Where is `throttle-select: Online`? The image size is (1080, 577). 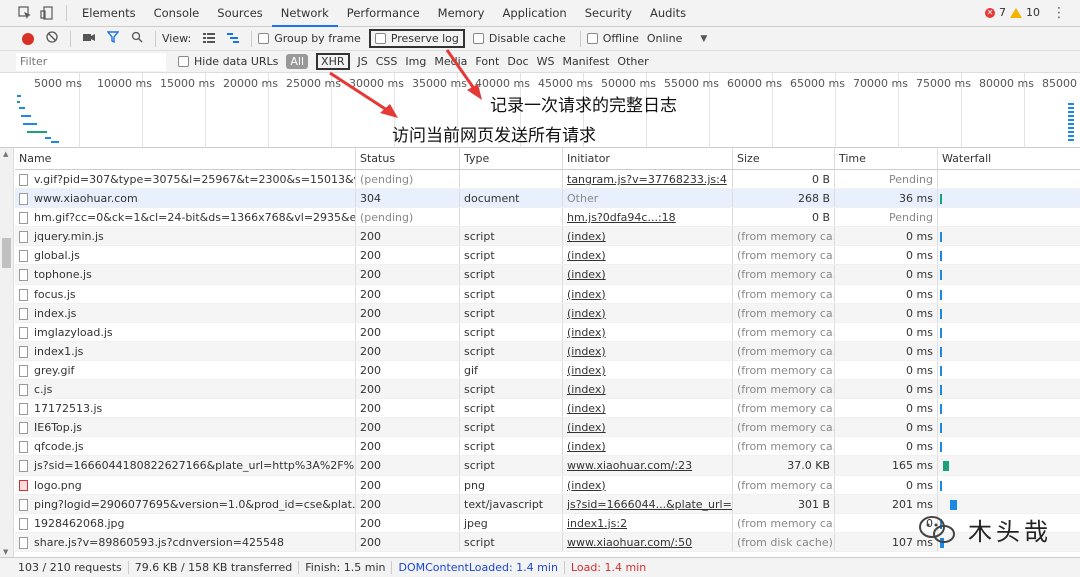 throttle-select: Online is located at coordinates (664, 38).